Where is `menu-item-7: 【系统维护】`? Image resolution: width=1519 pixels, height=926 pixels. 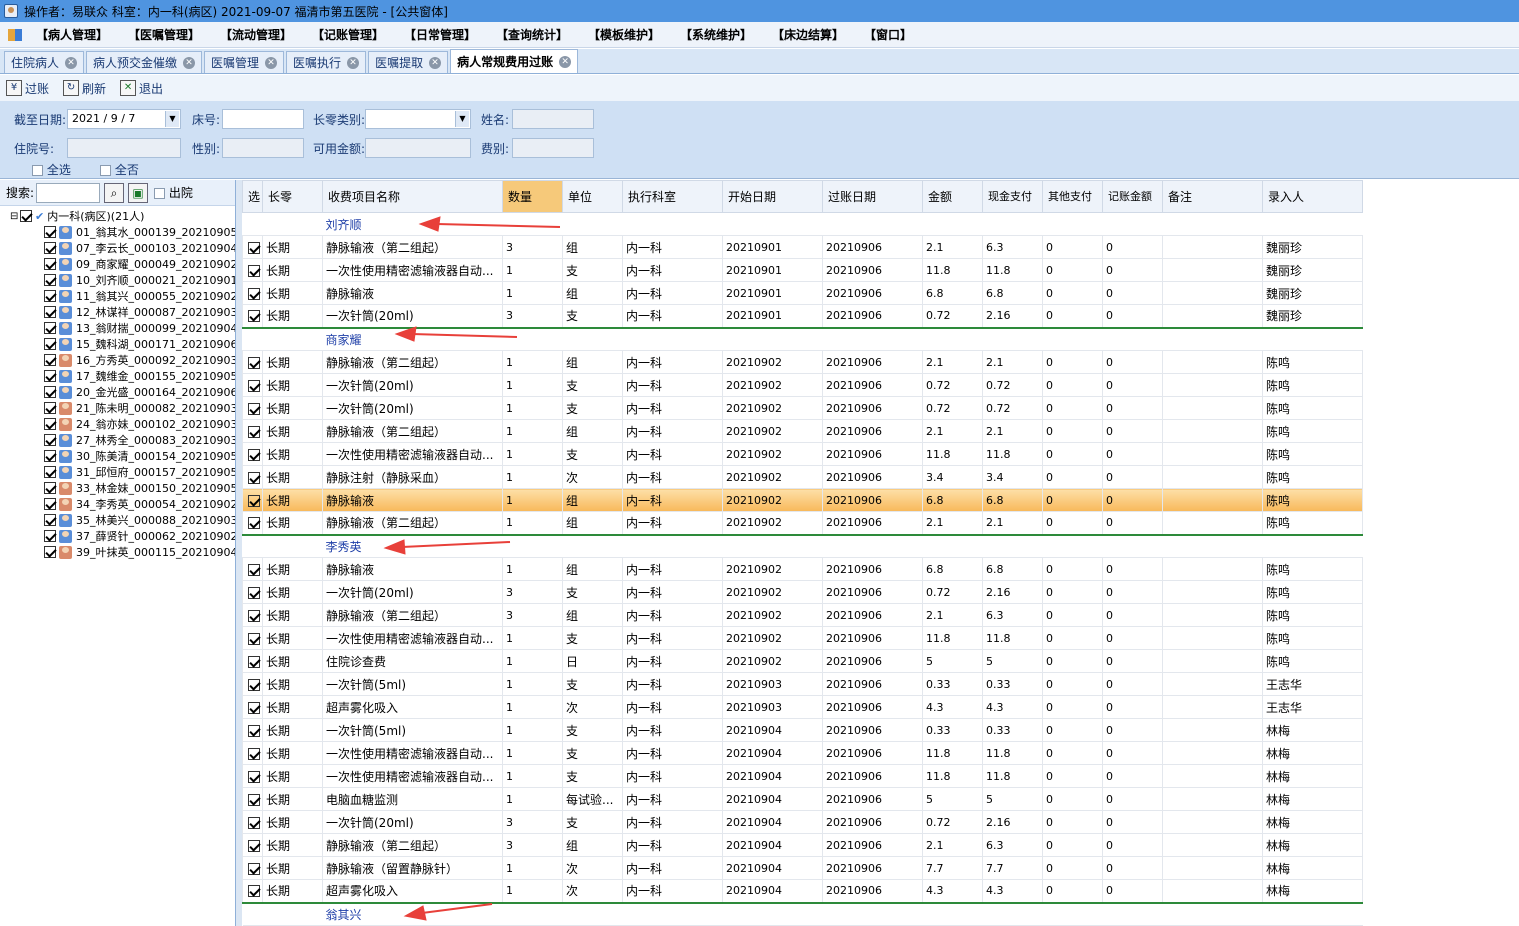
menu-item-7: 【系统维护】 is located at coordinates (726, 34).